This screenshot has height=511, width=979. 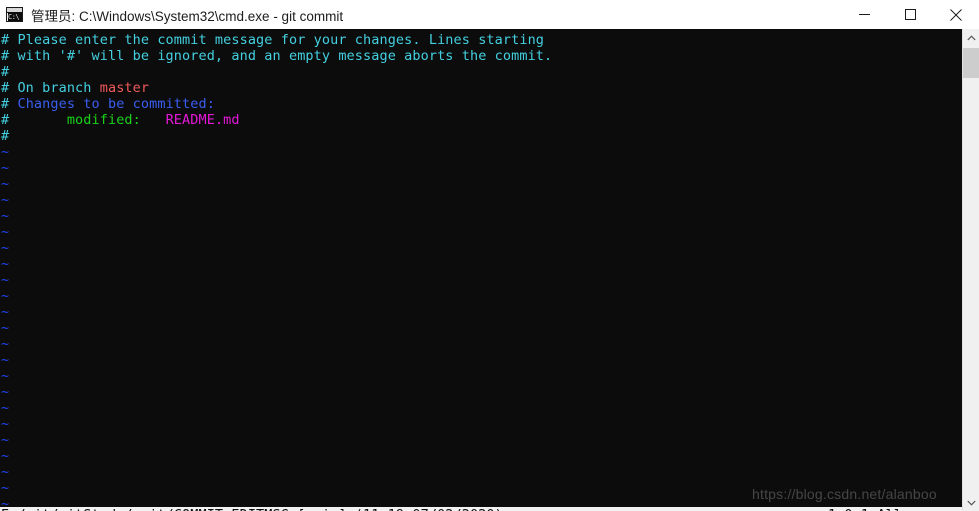 I want to click on minimize-button, so click(x=864, y=14).